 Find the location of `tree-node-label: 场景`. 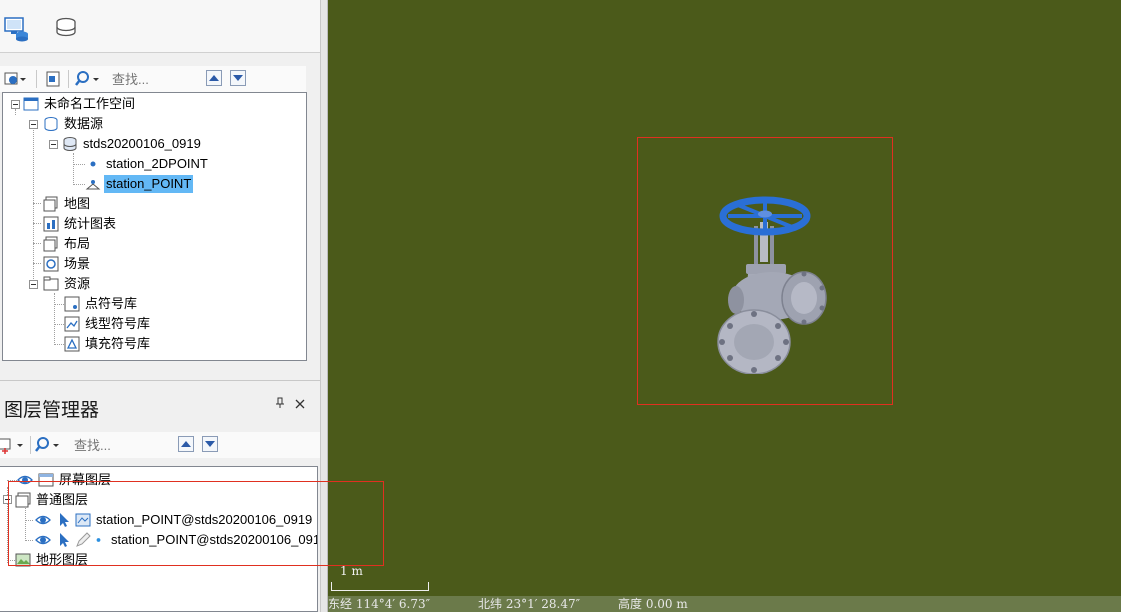

tree-node-label: 场景 is located at coordinates (77, 263).